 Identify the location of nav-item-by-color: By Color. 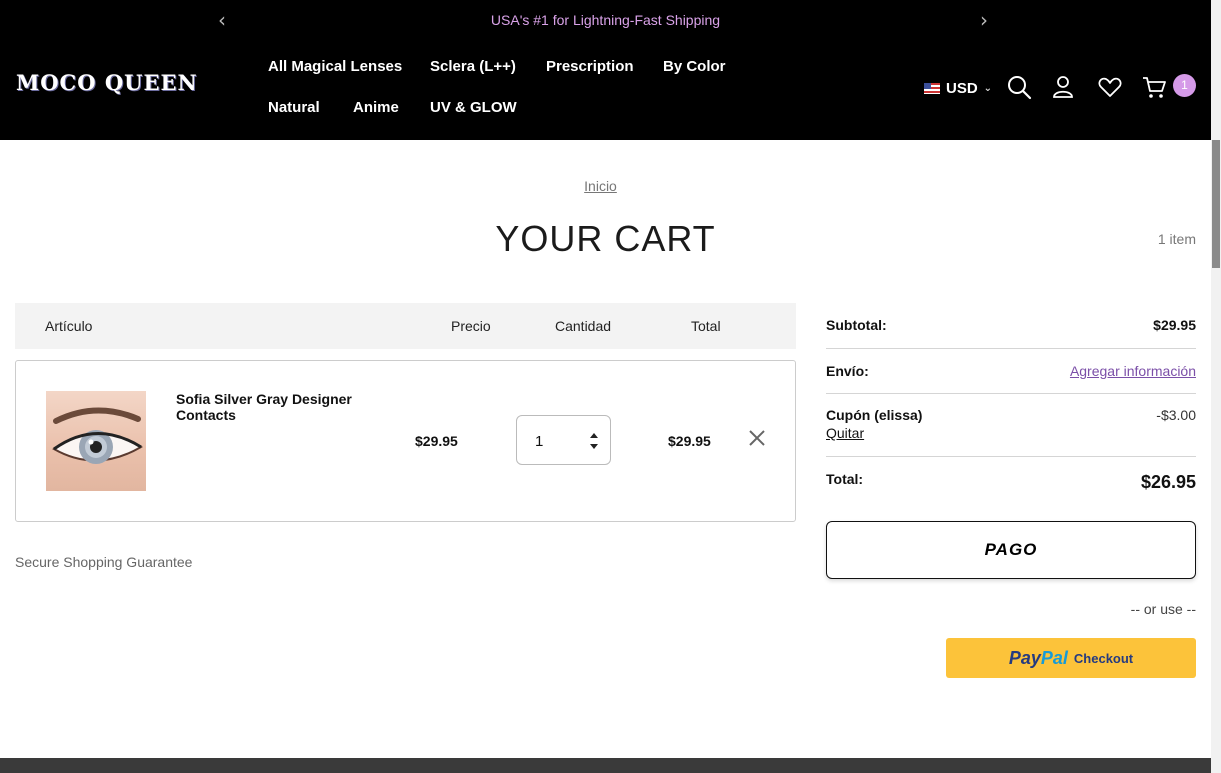
(694, 66).